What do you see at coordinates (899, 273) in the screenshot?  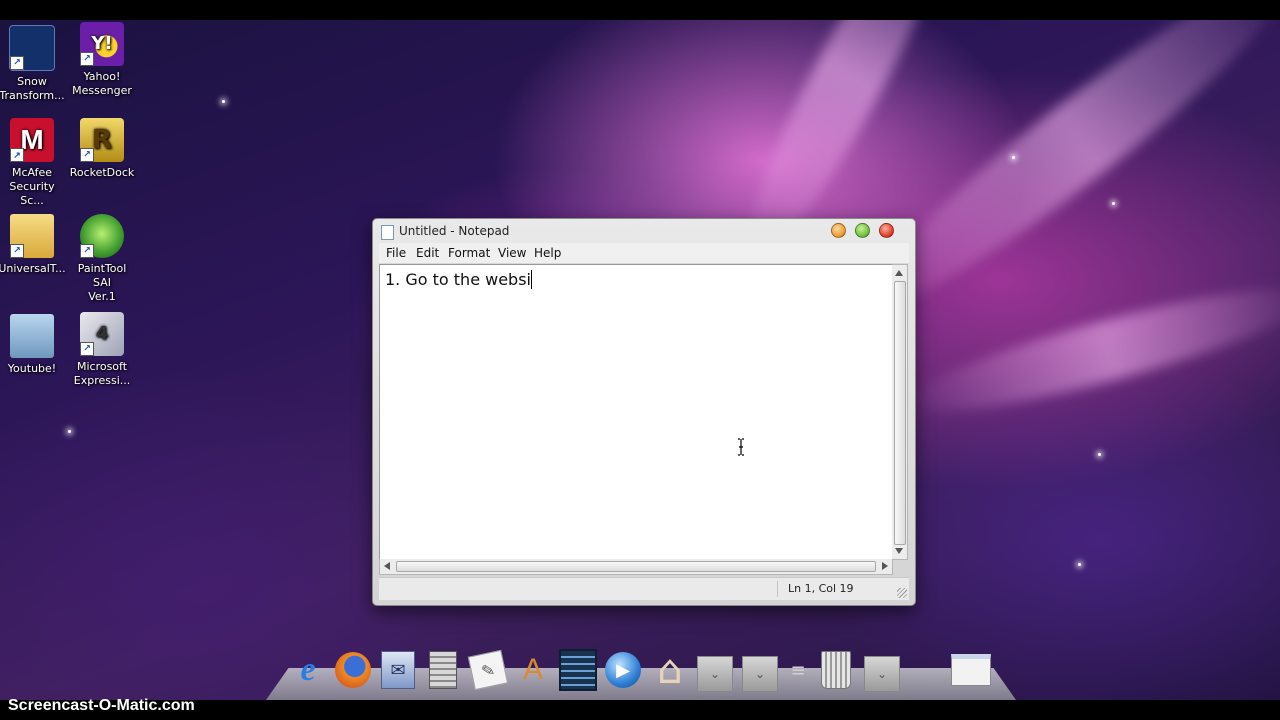 I see `scroll-up-arrow-icon` at bounding box center [899, 273].